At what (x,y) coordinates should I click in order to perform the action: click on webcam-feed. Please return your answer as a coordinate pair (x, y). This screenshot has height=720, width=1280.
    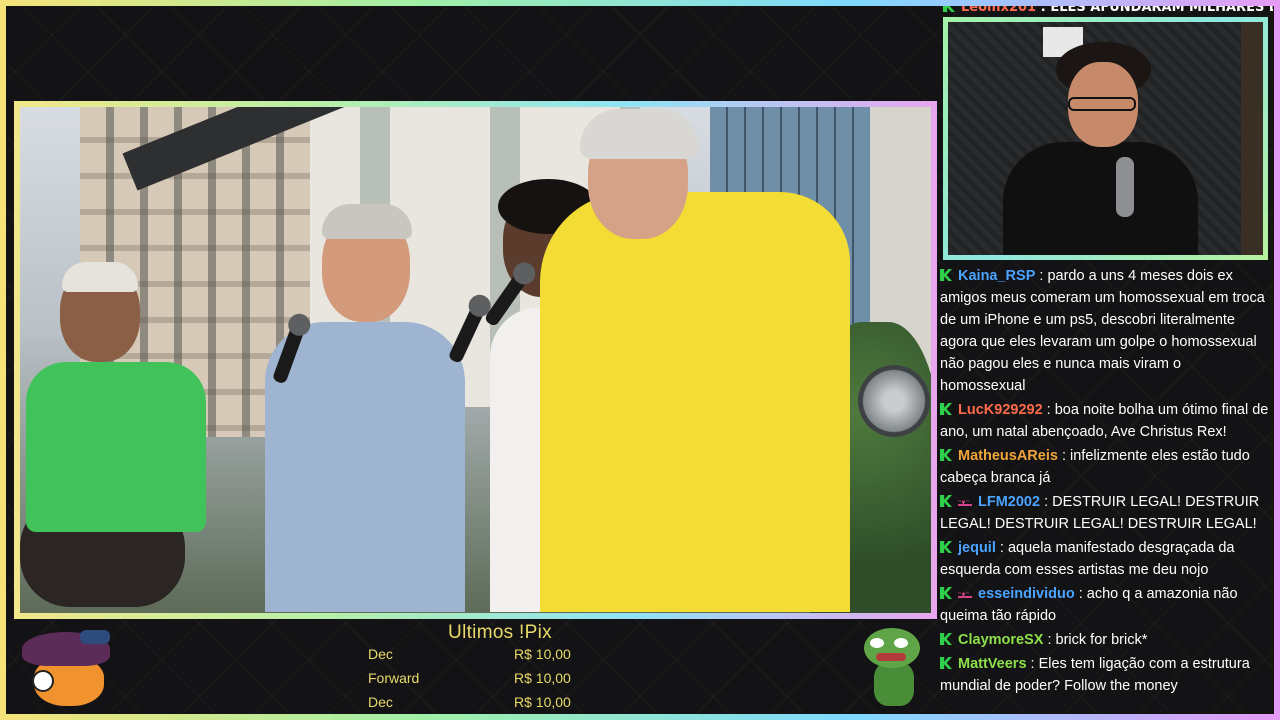
    Looking at the image, I should click on (1105, 138).